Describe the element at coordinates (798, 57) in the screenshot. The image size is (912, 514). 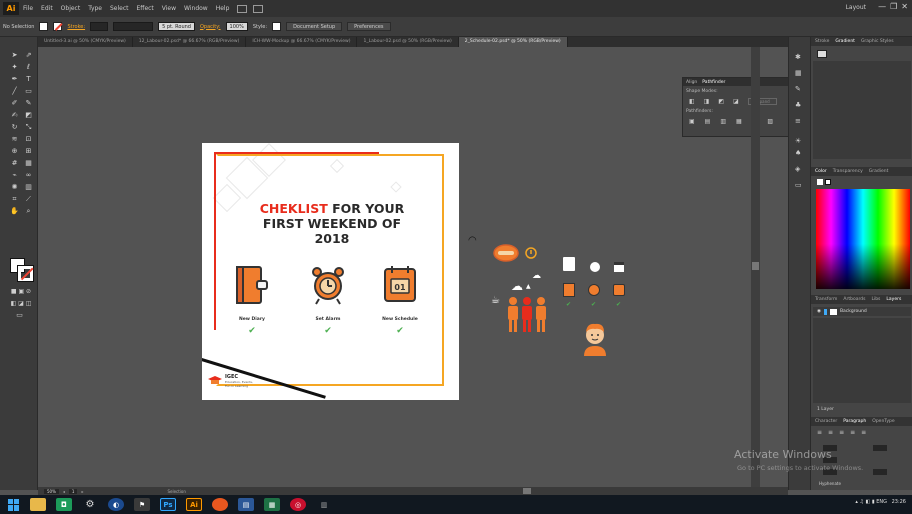
I see `color-guide-icon: ✱` at that location.